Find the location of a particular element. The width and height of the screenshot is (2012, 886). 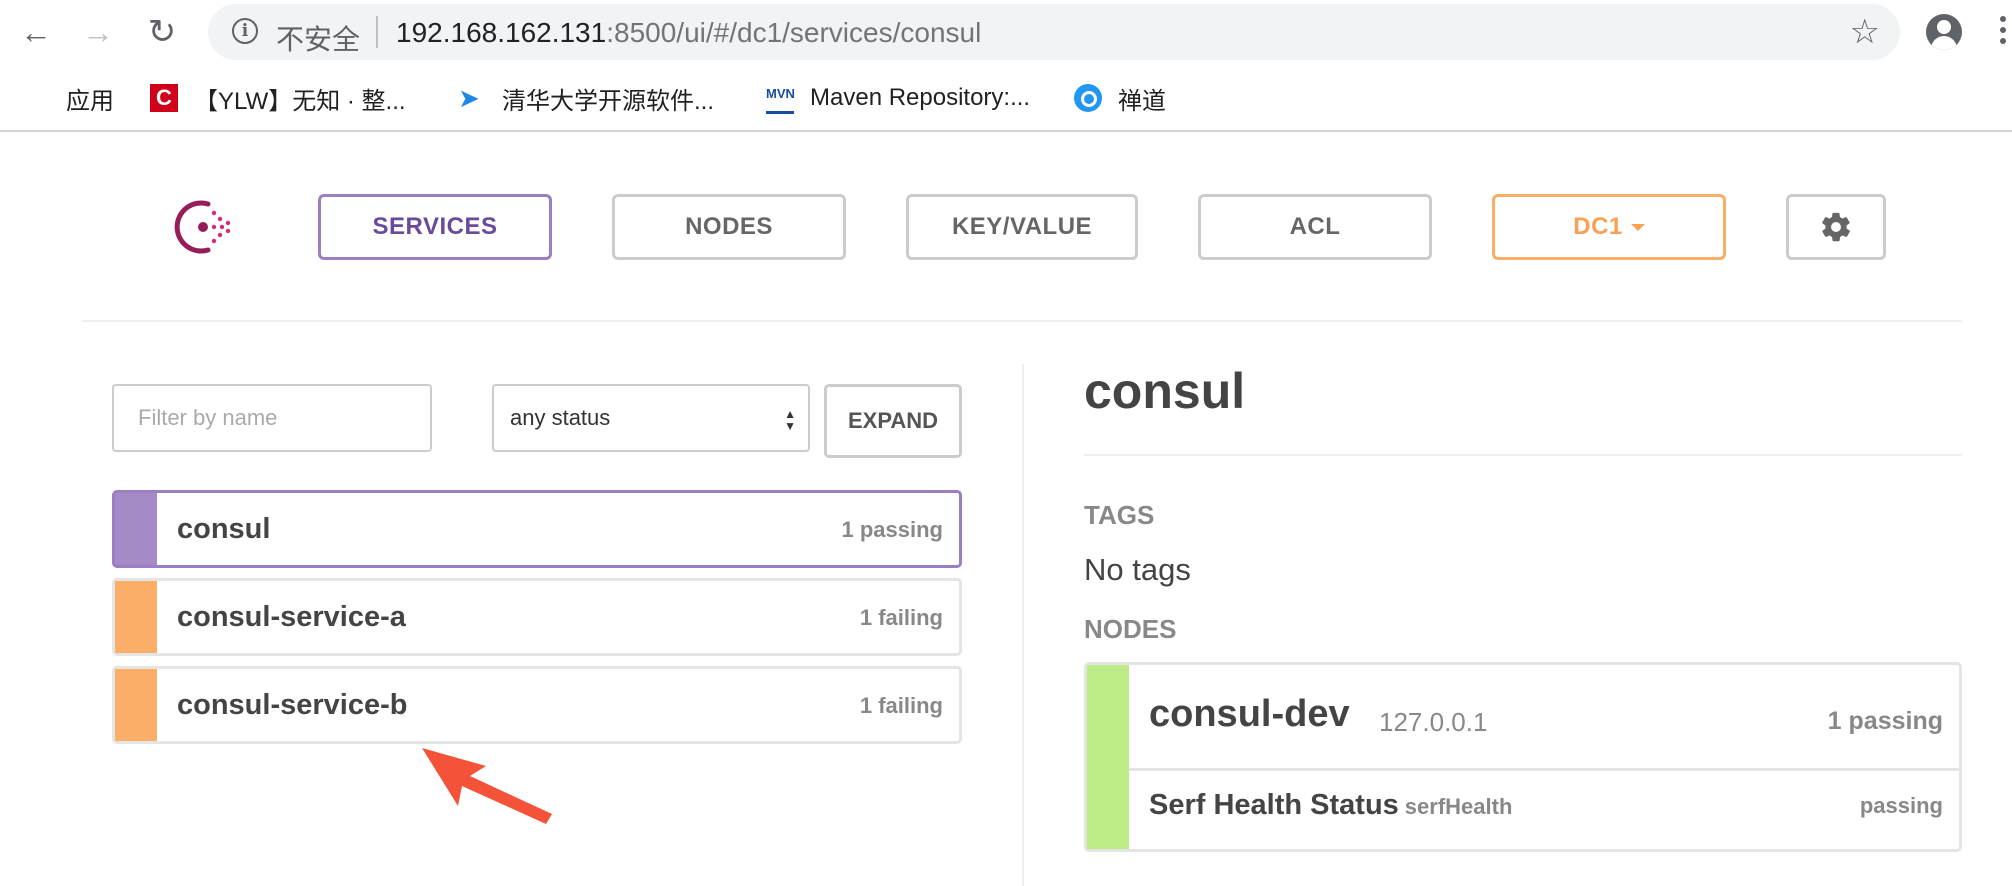

service-item-consul-service-b: consul-service-b 1 failing is located at coordinates (537, 705).